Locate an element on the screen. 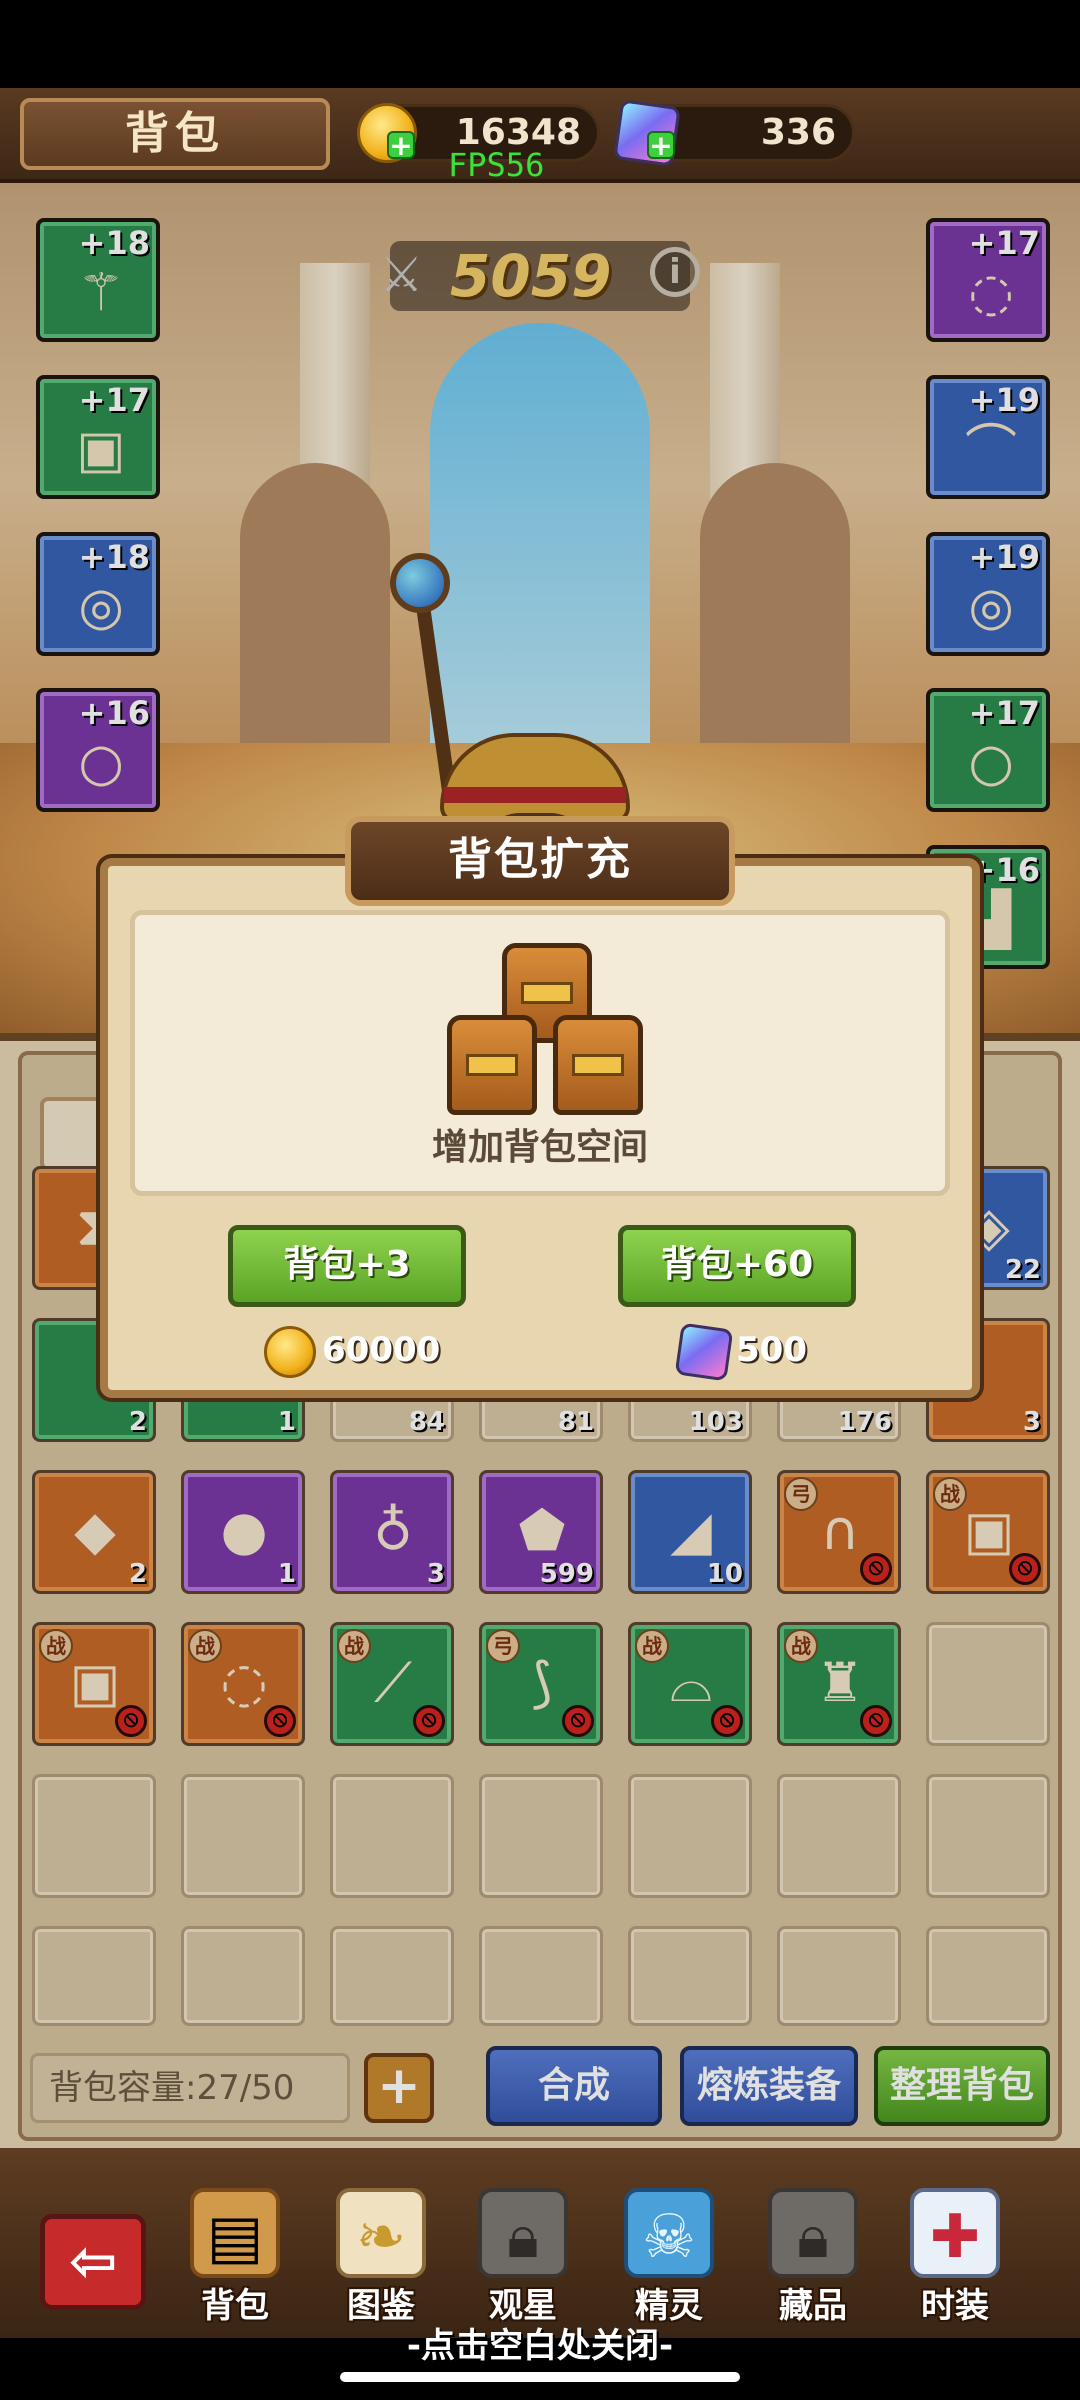 Image resolution: width=1080 pixels, height=2400 pixels. home-indicator is located at coordinates (540, 2377).